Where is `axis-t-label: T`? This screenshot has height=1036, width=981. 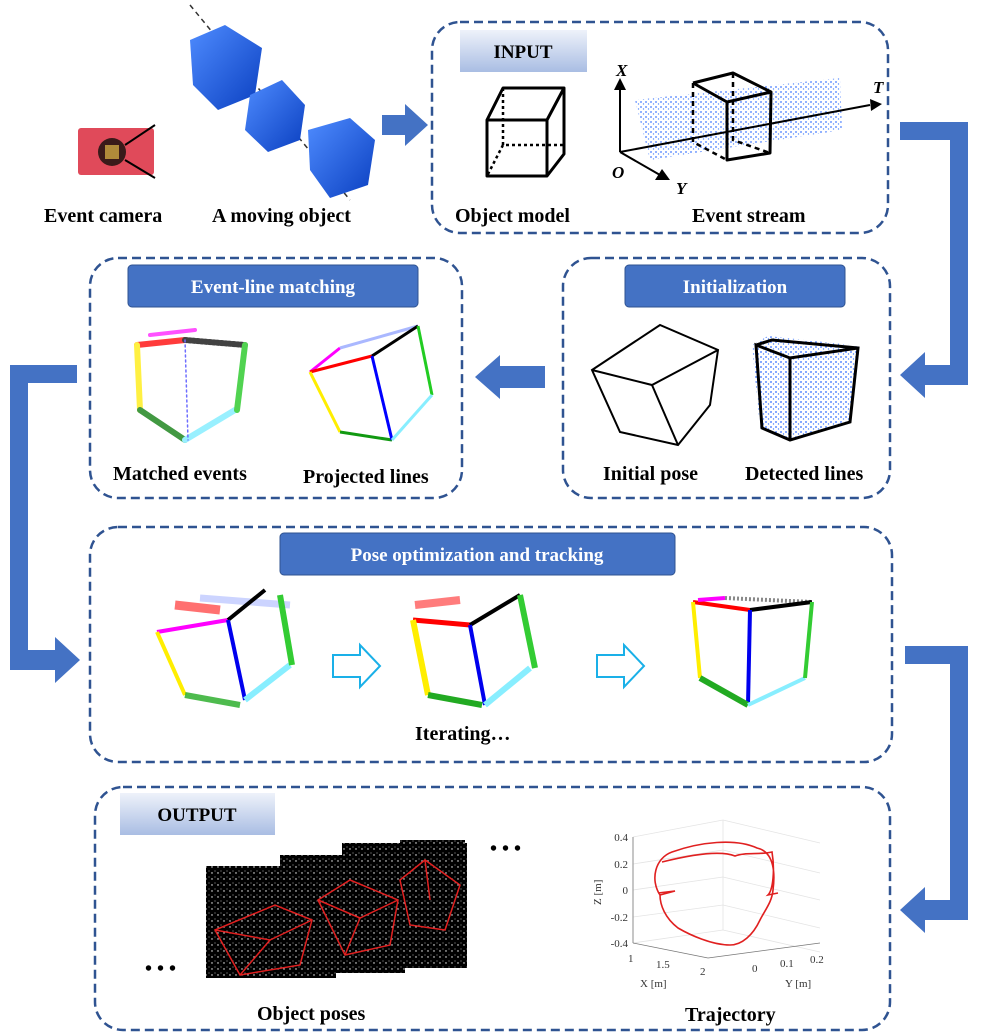
axis-t-label: T is located at coordinates (878, 87).